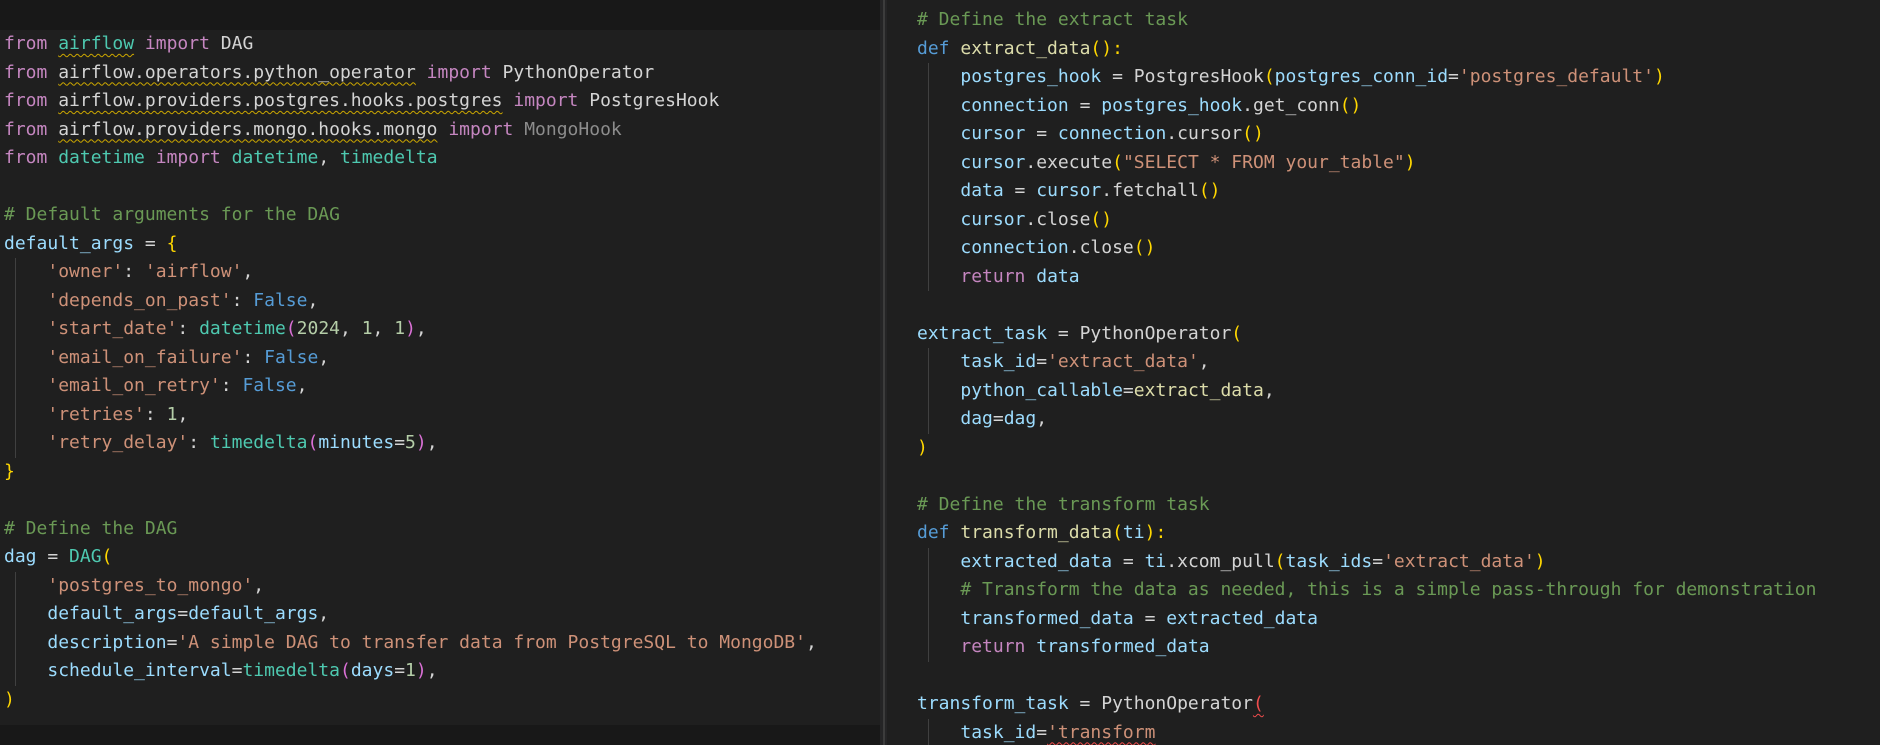 The width and height of the screenshot is (1880, 745). What do you see at coordinates (442, 272) in the screenshot?
I see `code-line: 'owner': 'airflow',` at bounding box center [442, 272].